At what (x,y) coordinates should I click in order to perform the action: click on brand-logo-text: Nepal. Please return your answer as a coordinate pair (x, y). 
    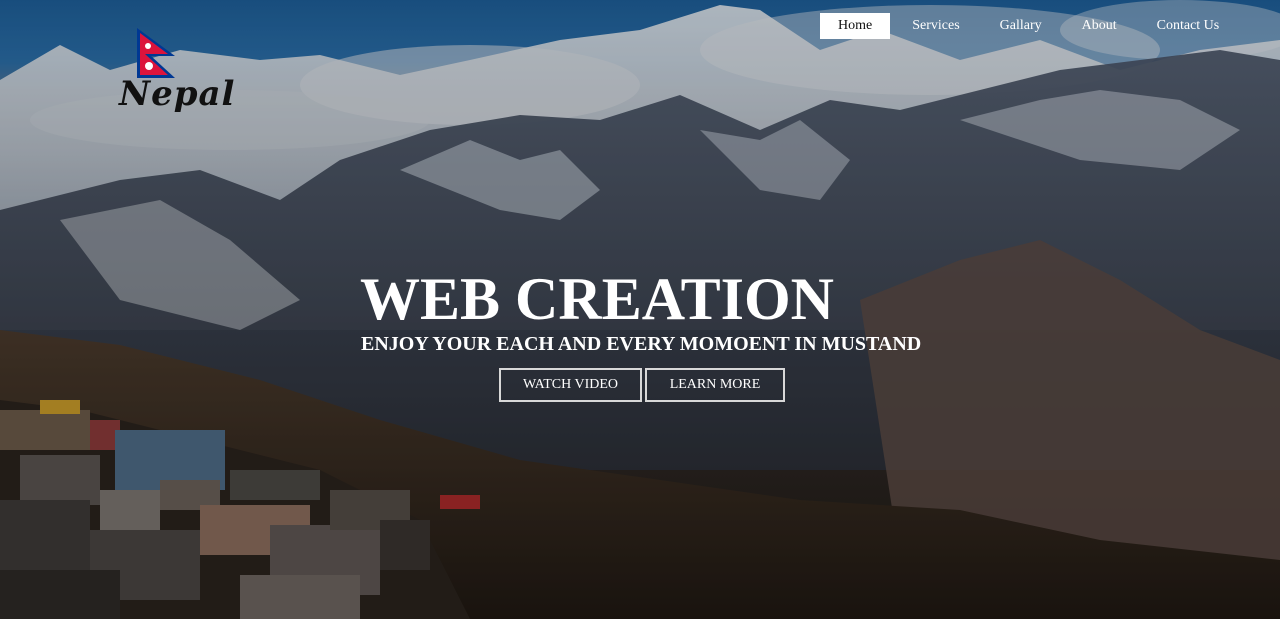
    Looking at the image, I should click on (177, 94).